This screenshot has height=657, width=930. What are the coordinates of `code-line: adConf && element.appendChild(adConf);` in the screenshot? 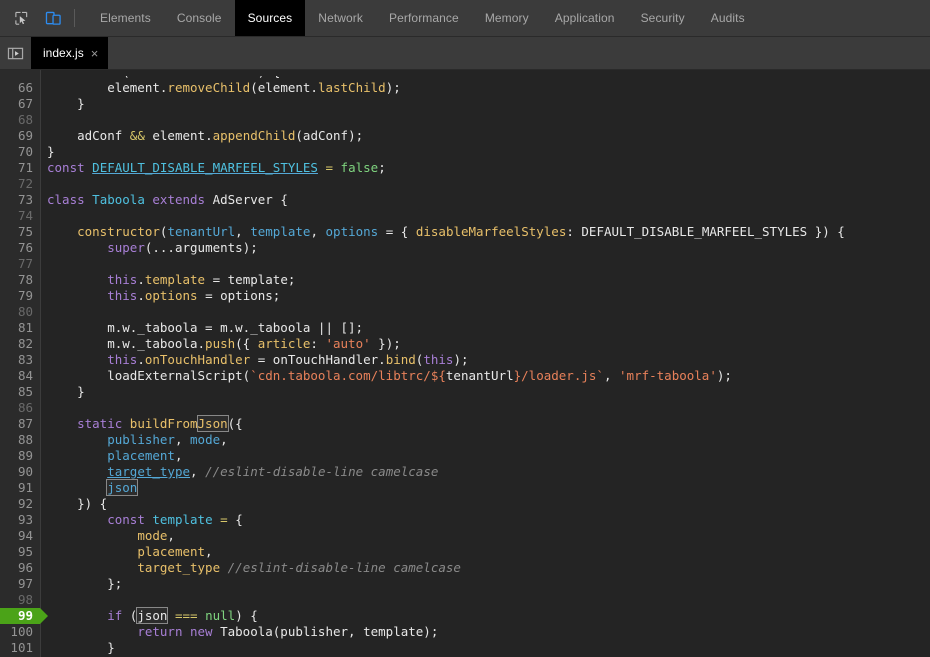 It's located at (485, 136).